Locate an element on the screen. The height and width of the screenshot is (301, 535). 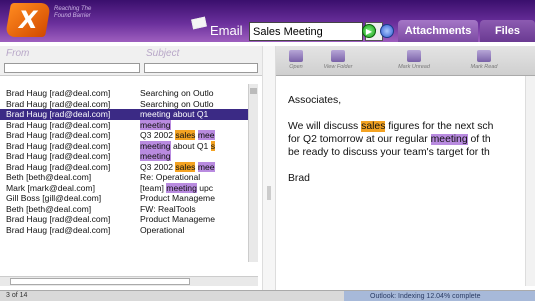
message-subject: meeting about Q1 is located at coordinates (193, 114).